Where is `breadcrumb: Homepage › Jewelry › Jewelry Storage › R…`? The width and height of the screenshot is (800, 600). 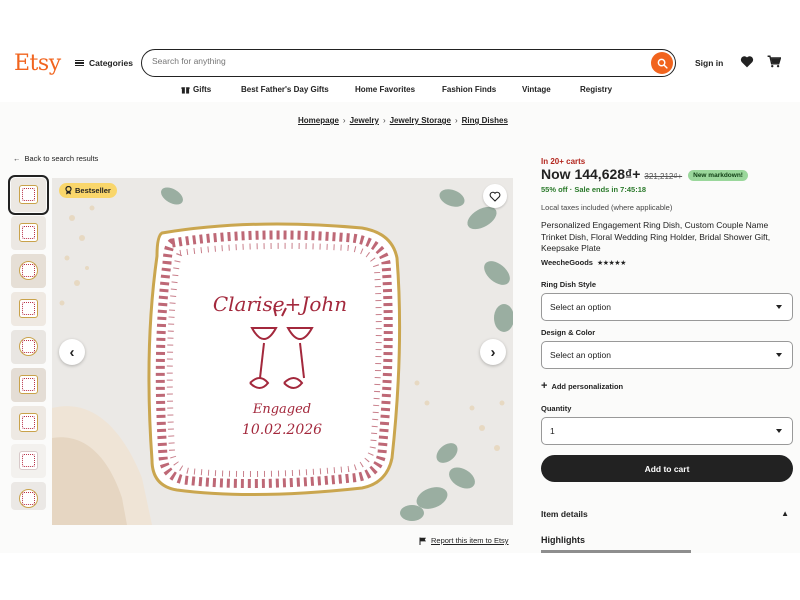
breadcrumb: Homepage › Jewelry › Jewelry Storage › R… is located at coordinates (403, 120).